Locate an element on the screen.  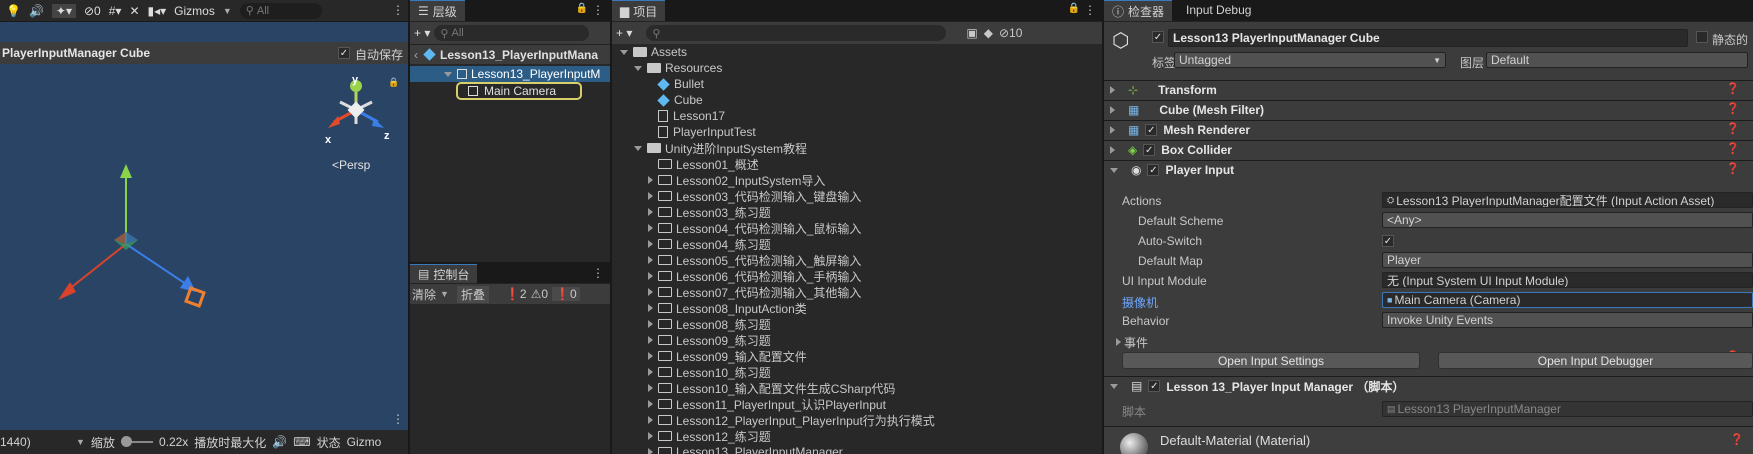
project-tree-item: Unity进阶InputSystem教程 is located at coordinates (857, 148).